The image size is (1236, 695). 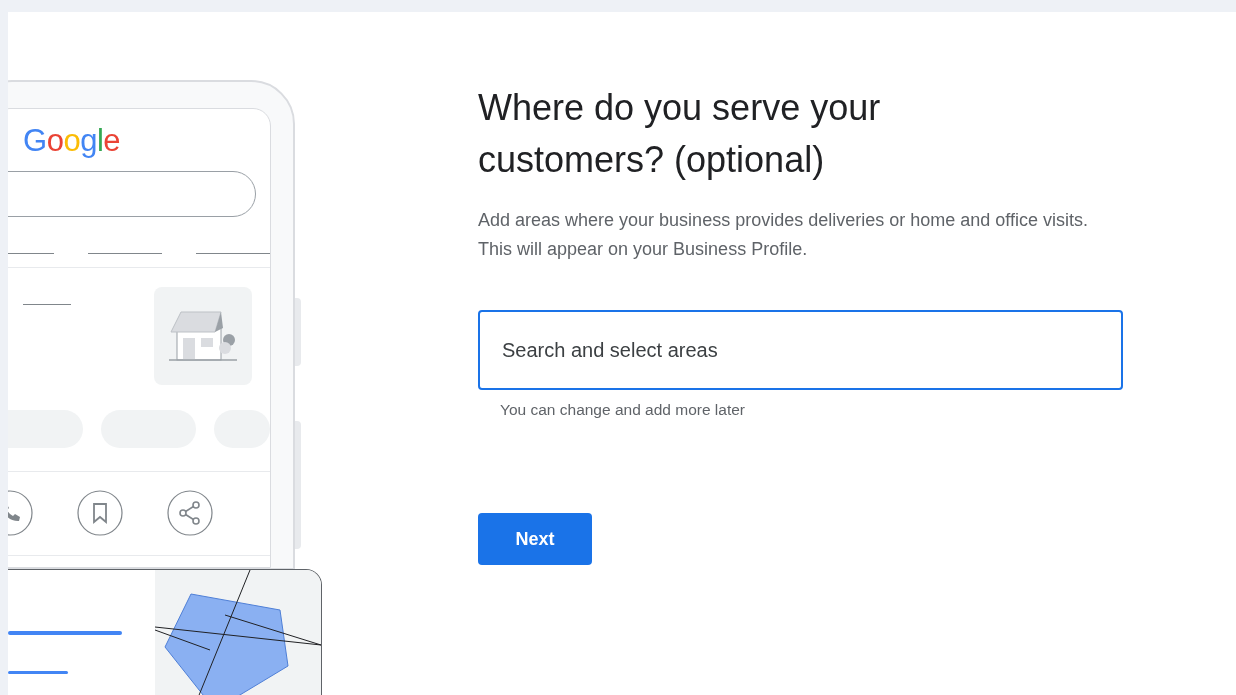 What do you see at coordinates (800, 350) in the screenshot?
I see `areas-search-field: Search and select areas` at bounding box center [800, 350].